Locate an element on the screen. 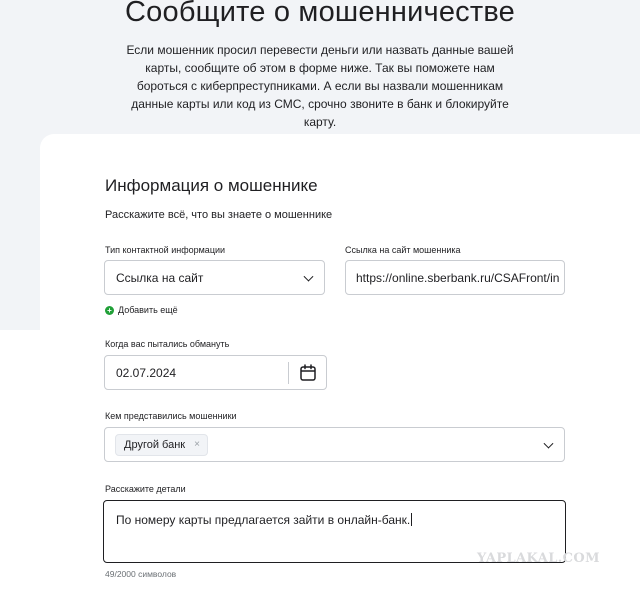  date-value: 02.07.2024 is located at coordinates (146, 372).